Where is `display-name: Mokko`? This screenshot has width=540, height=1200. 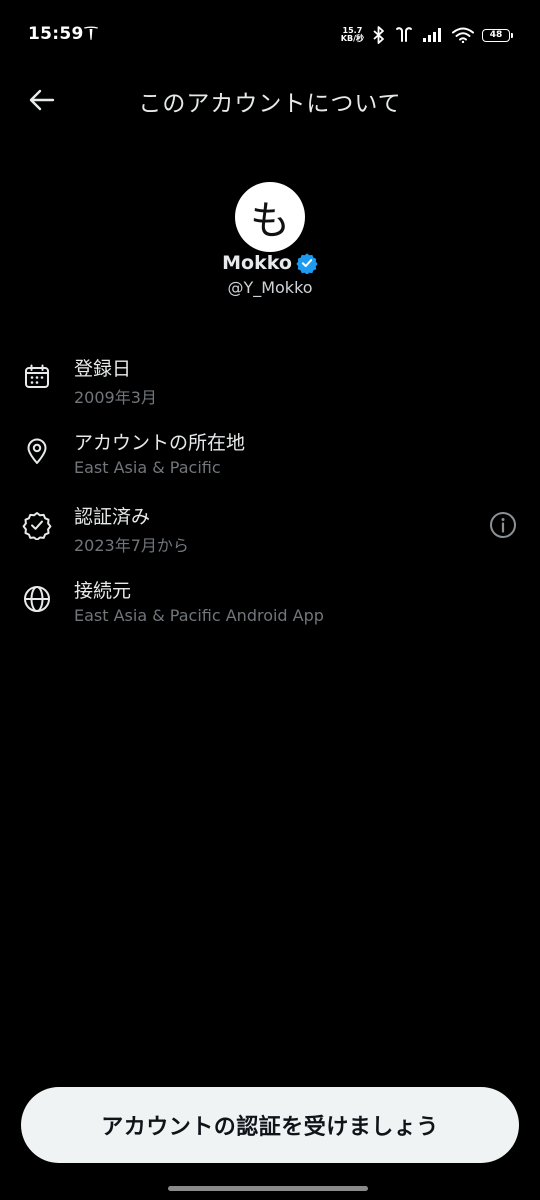
display-name: Mokko is located at coordinates (257, 263).